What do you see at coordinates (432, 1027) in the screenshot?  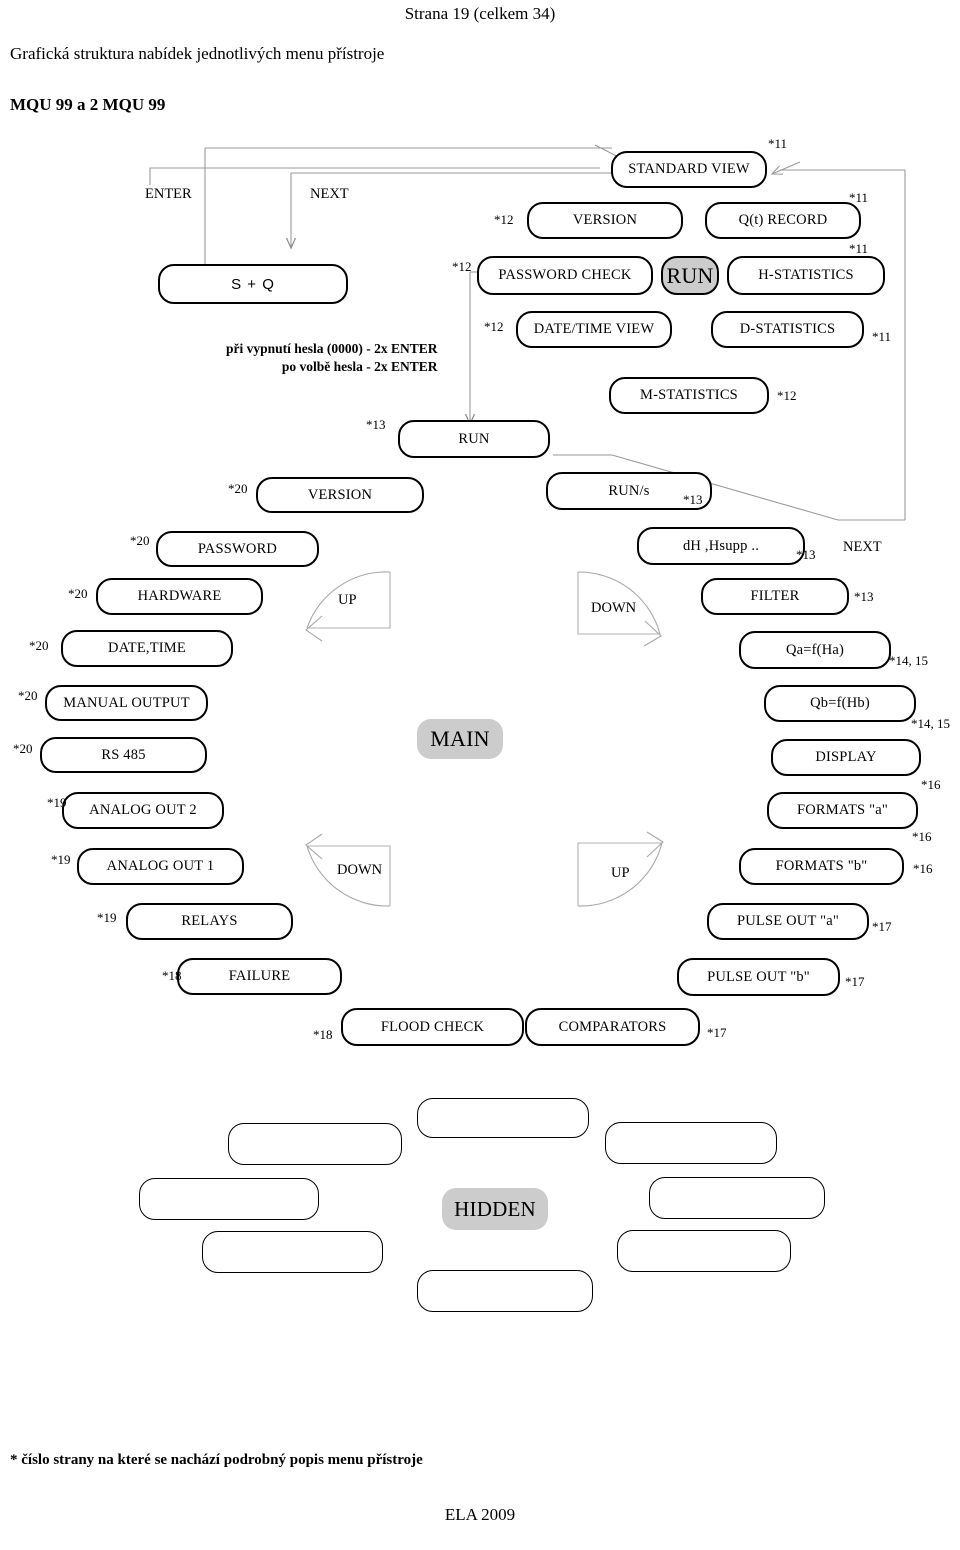 I see `node-flood-check: FLOOD CHECK` at bounding box center [432, 1027].